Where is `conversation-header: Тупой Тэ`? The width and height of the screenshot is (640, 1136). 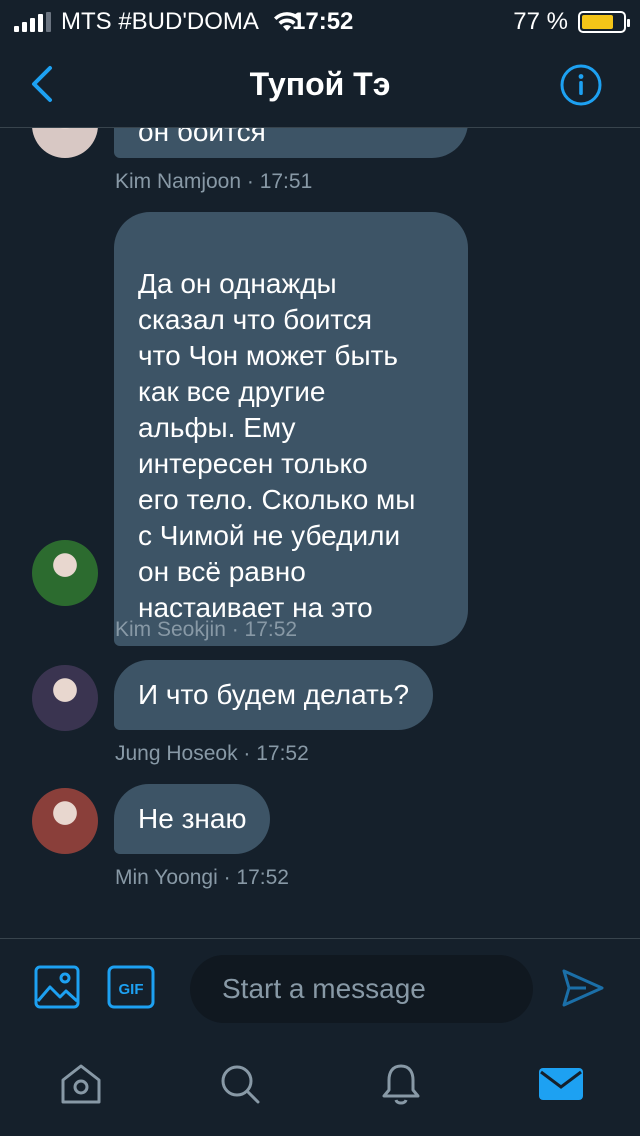 conversation-header: Тупой Тэ is located at coordinates (320, 84).